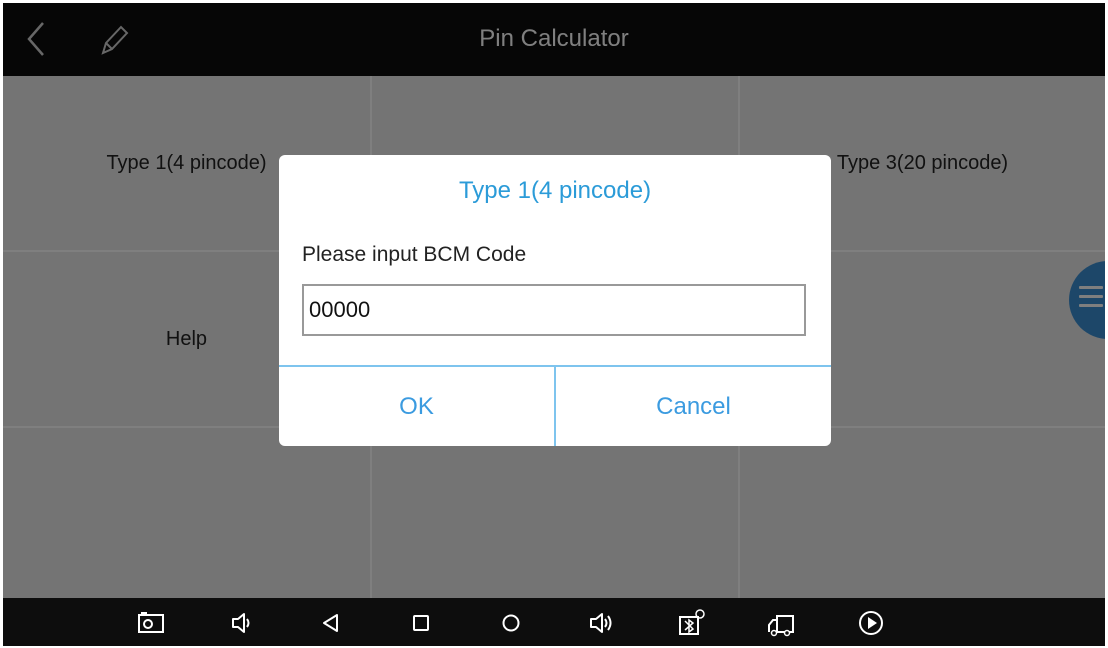  I want to click on volume-down-icon, so click(241, 623).